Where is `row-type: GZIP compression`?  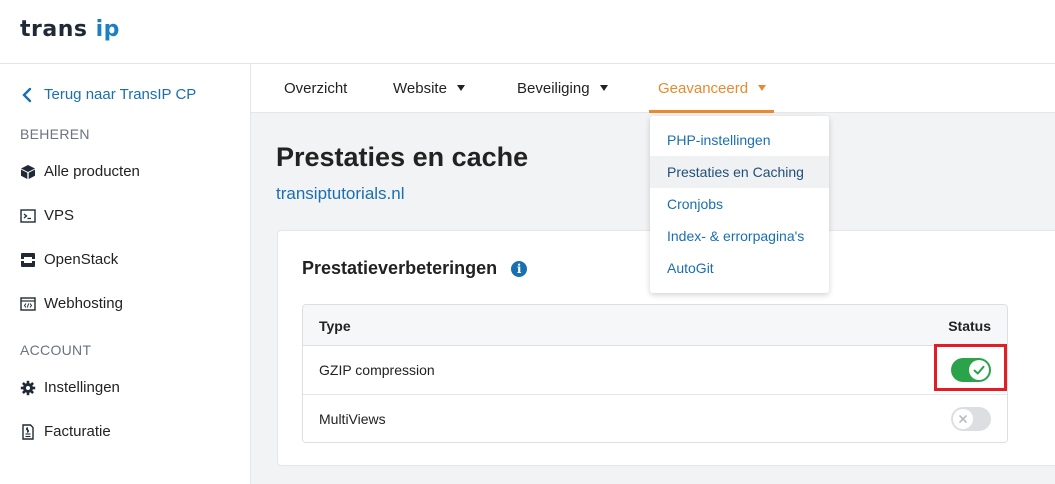 row-type: GZIP compression is located at coordinates (377, 370).